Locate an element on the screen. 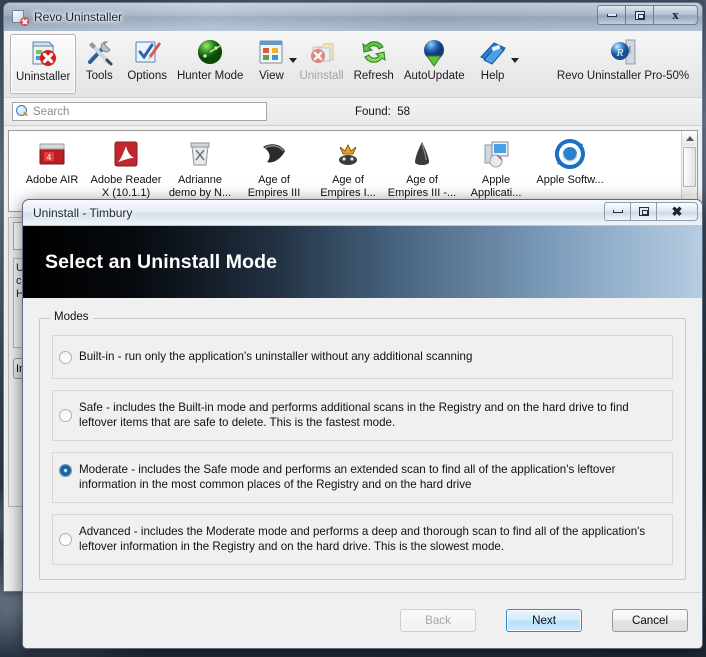 The height and width of the screenshot is (657, 706). dialog-header-title: Select an Uninstall Mode is located at coordinates (161, 261).